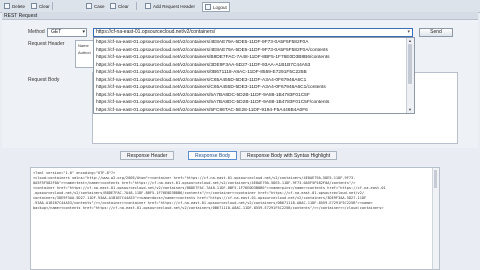 This screenshot has height=270, width=480. What do you see at coordinates (410, 109) in the screenshot?
I see `scroll-down-icon: ▼` at bounding box center [410, 109].